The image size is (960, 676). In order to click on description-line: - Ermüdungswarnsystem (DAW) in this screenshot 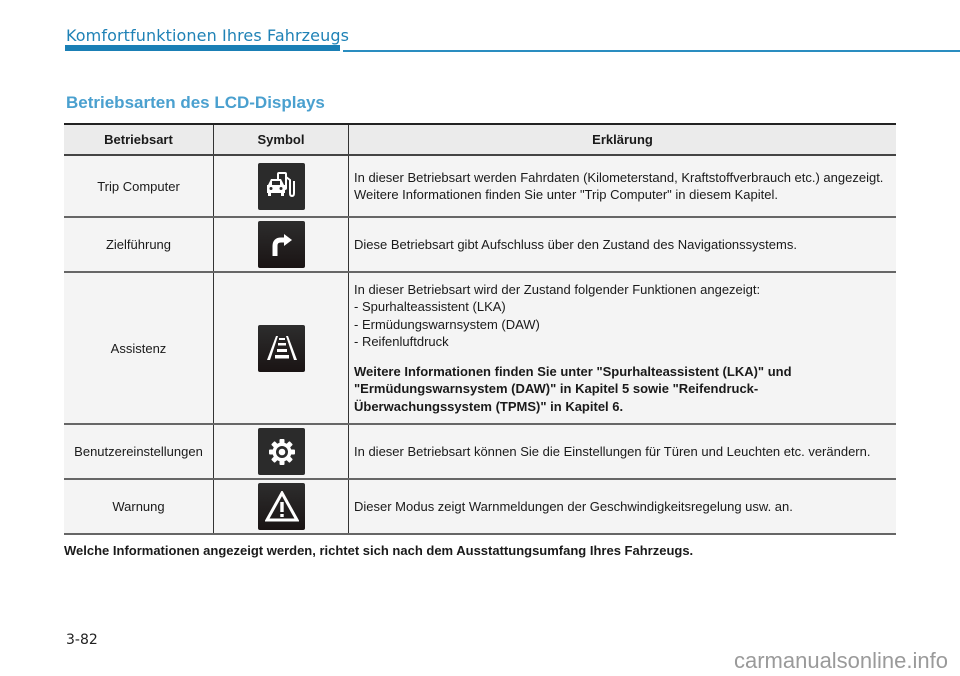, I will do `click(447, 324)`.